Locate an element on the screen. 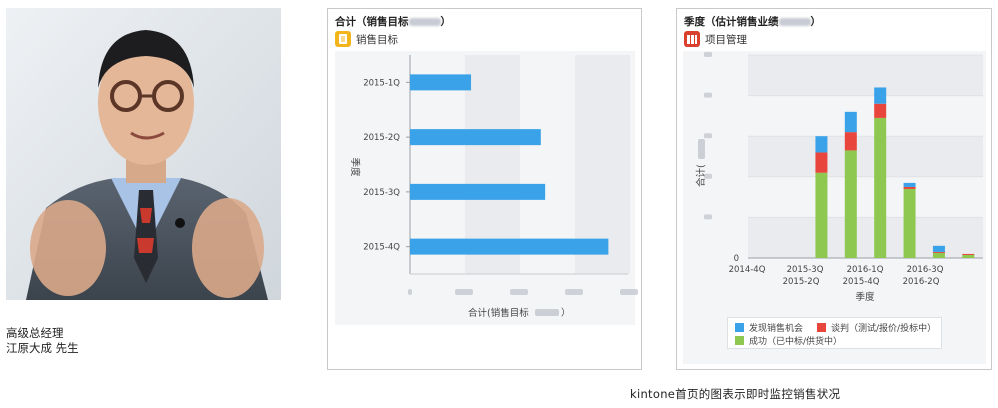 The width and height of the screenshot is (998, 408). chart1-y-axis-title: 季度 is located at coordinates (355, 167).